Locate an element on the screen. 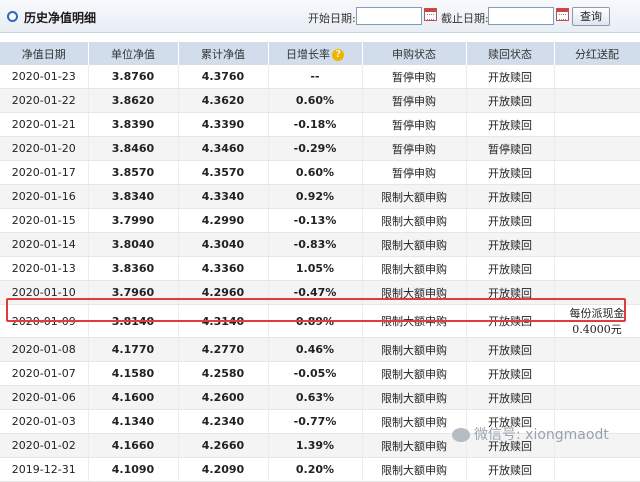 The image size is (640, 482). column-header-daily-growth: 日增长率? is located at coordinates (315, 53).